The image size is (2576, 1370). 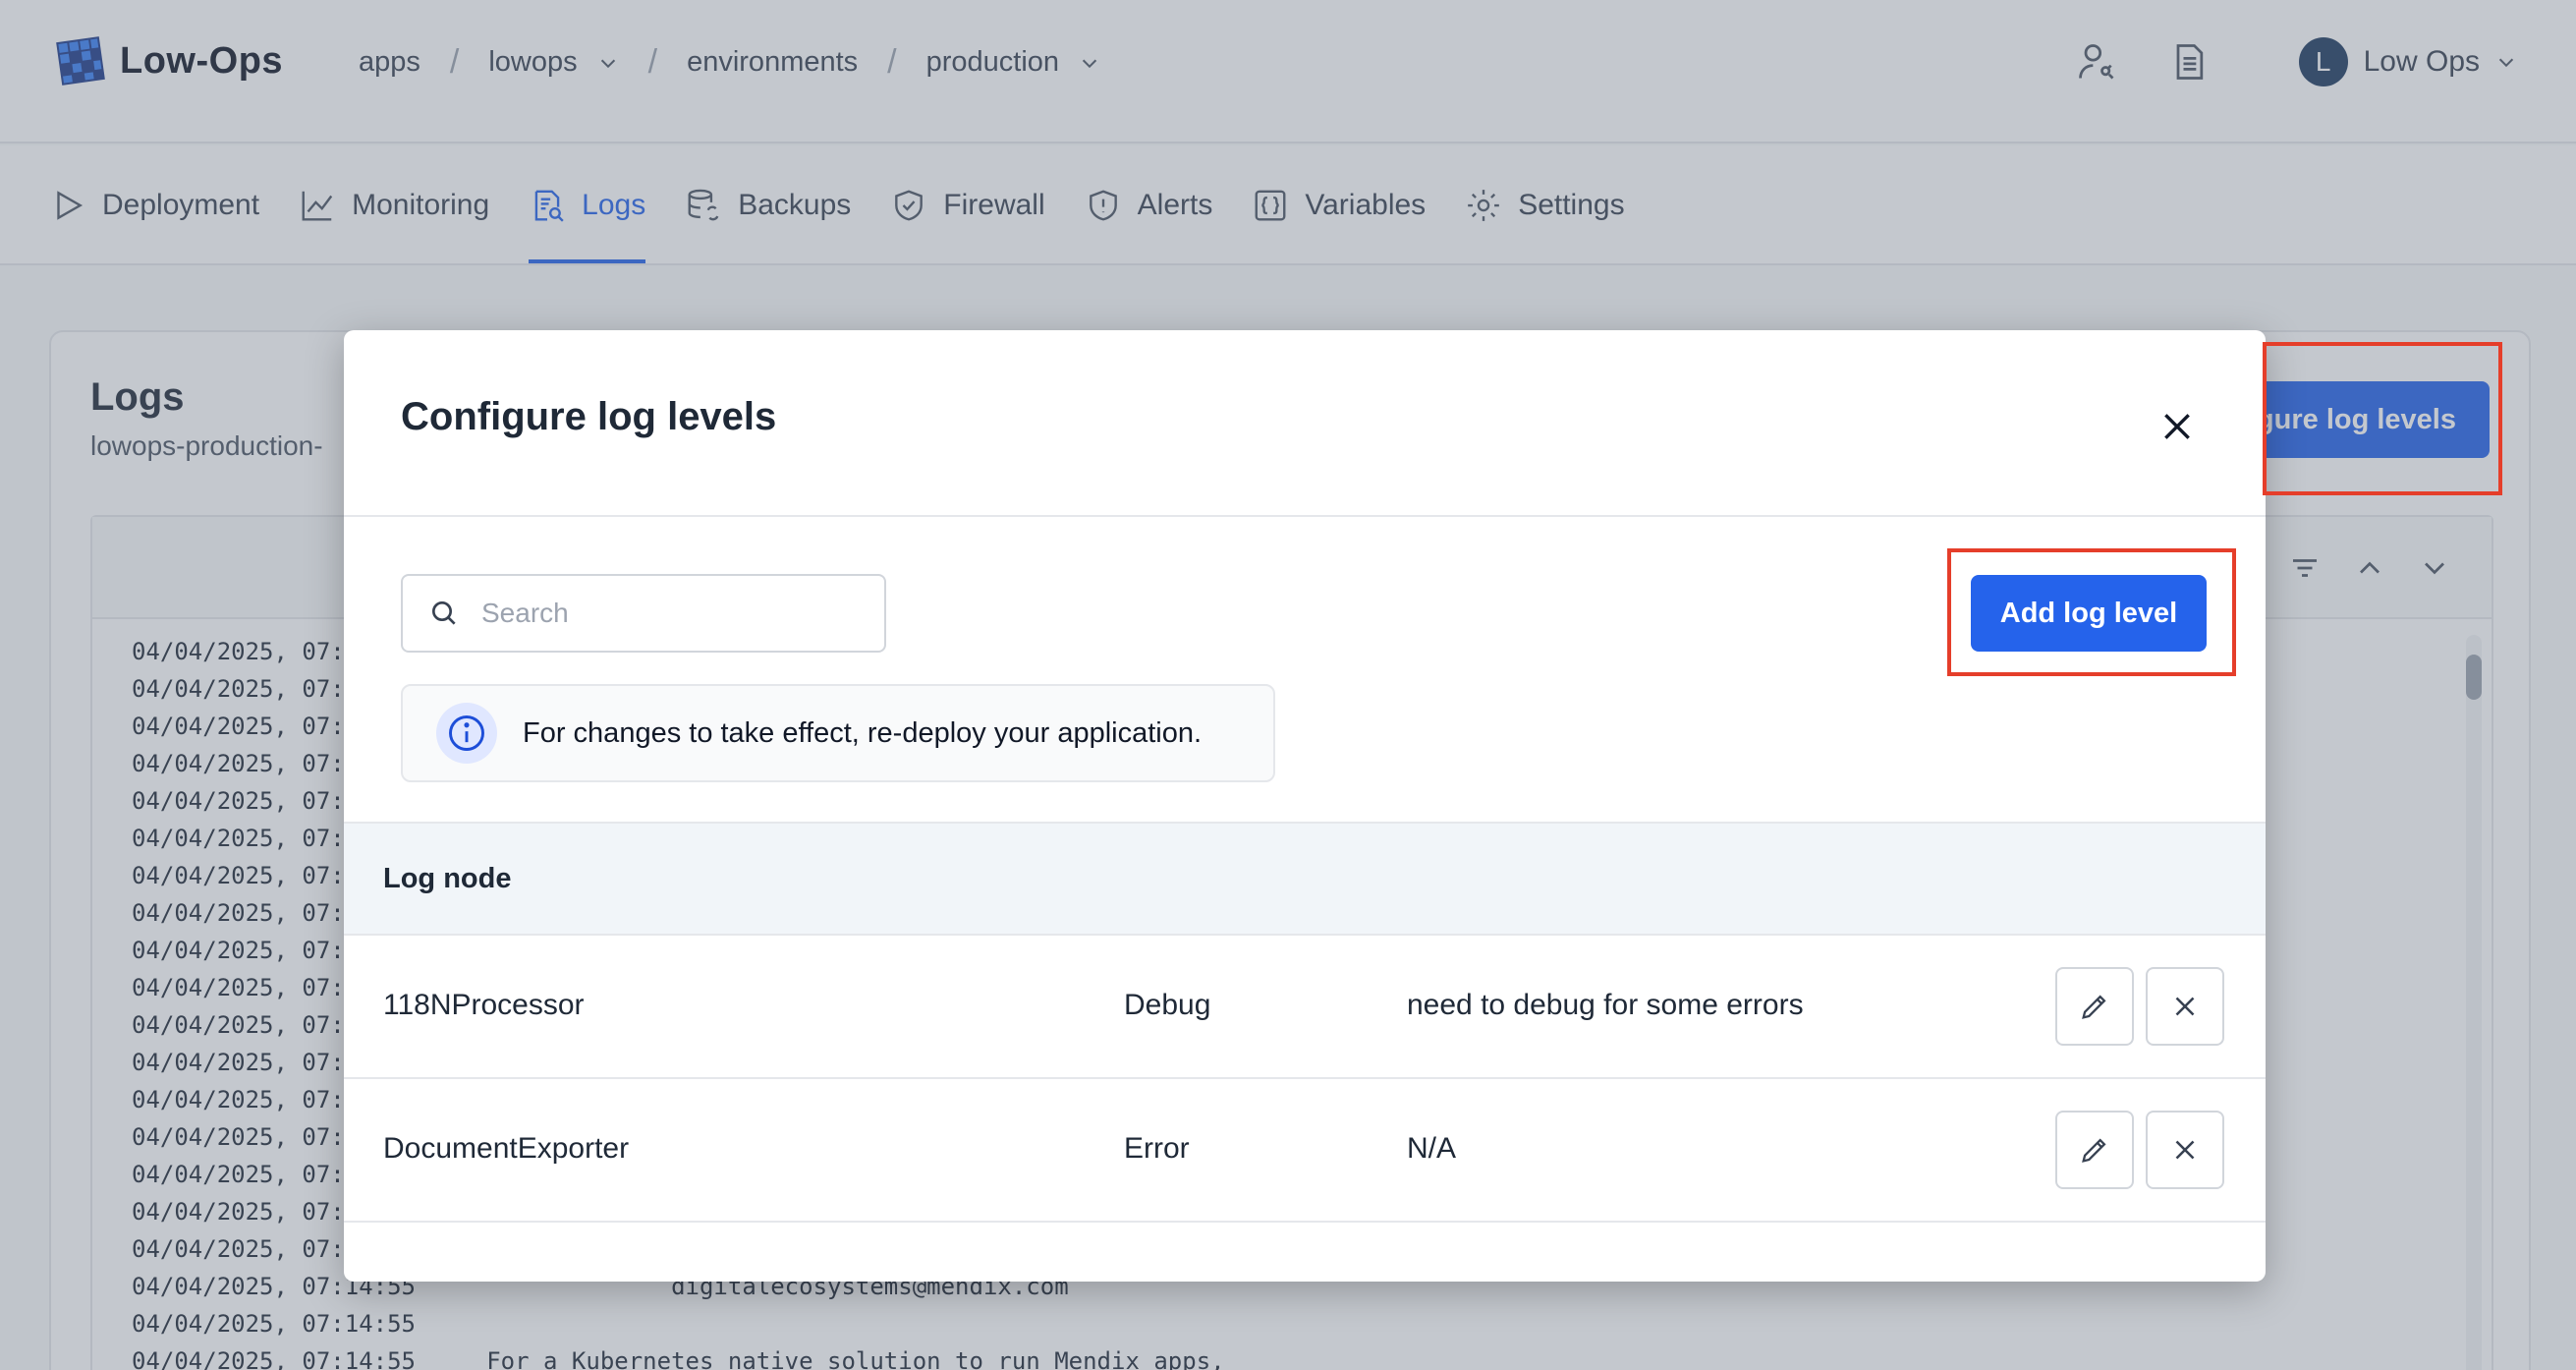 I want to click on log-level-table-header: Log node, so click(x=1305, y=879).